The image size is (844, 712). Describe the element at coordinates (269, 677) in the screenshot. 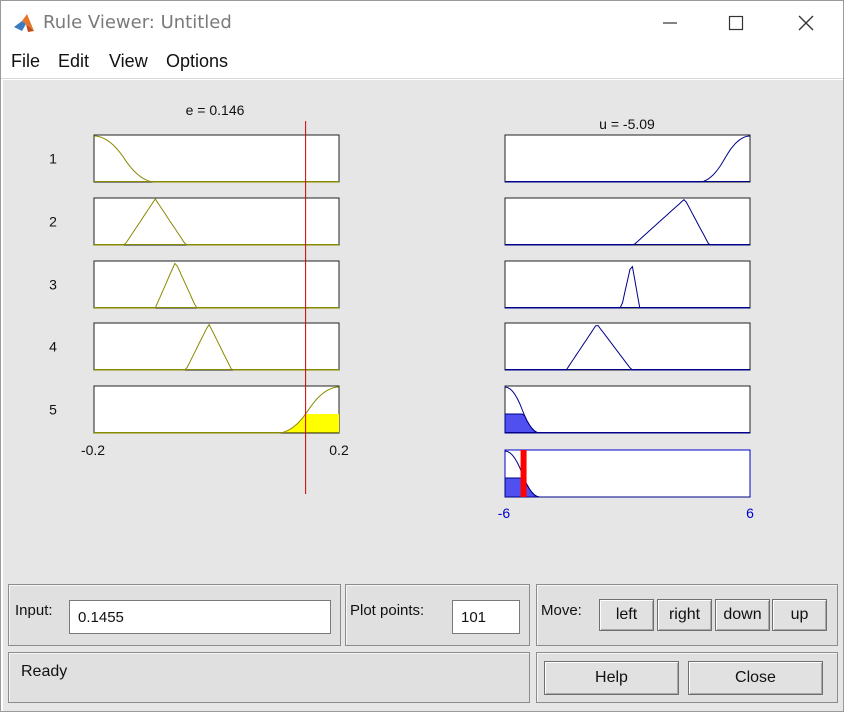

I see `status-panel: Ready` at that location.